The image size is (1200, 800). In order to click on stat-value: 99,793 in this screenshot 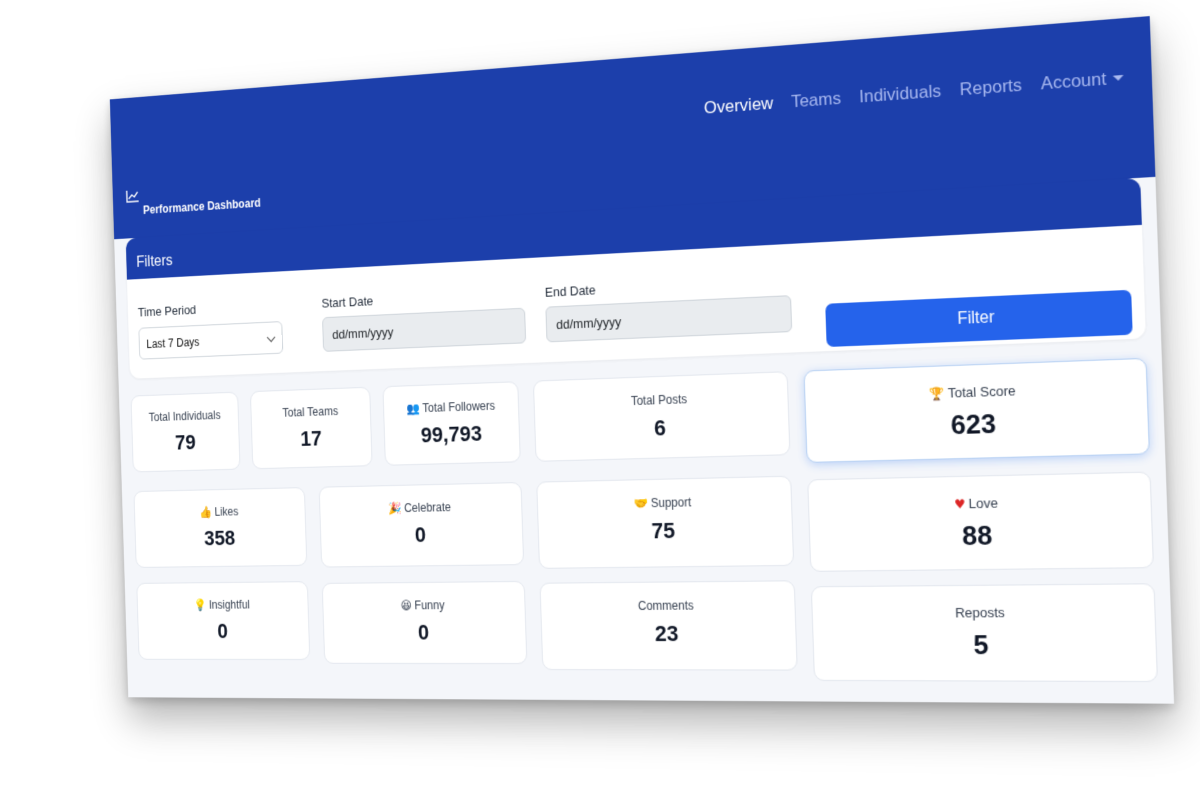, I will do `click(451, 434)`.